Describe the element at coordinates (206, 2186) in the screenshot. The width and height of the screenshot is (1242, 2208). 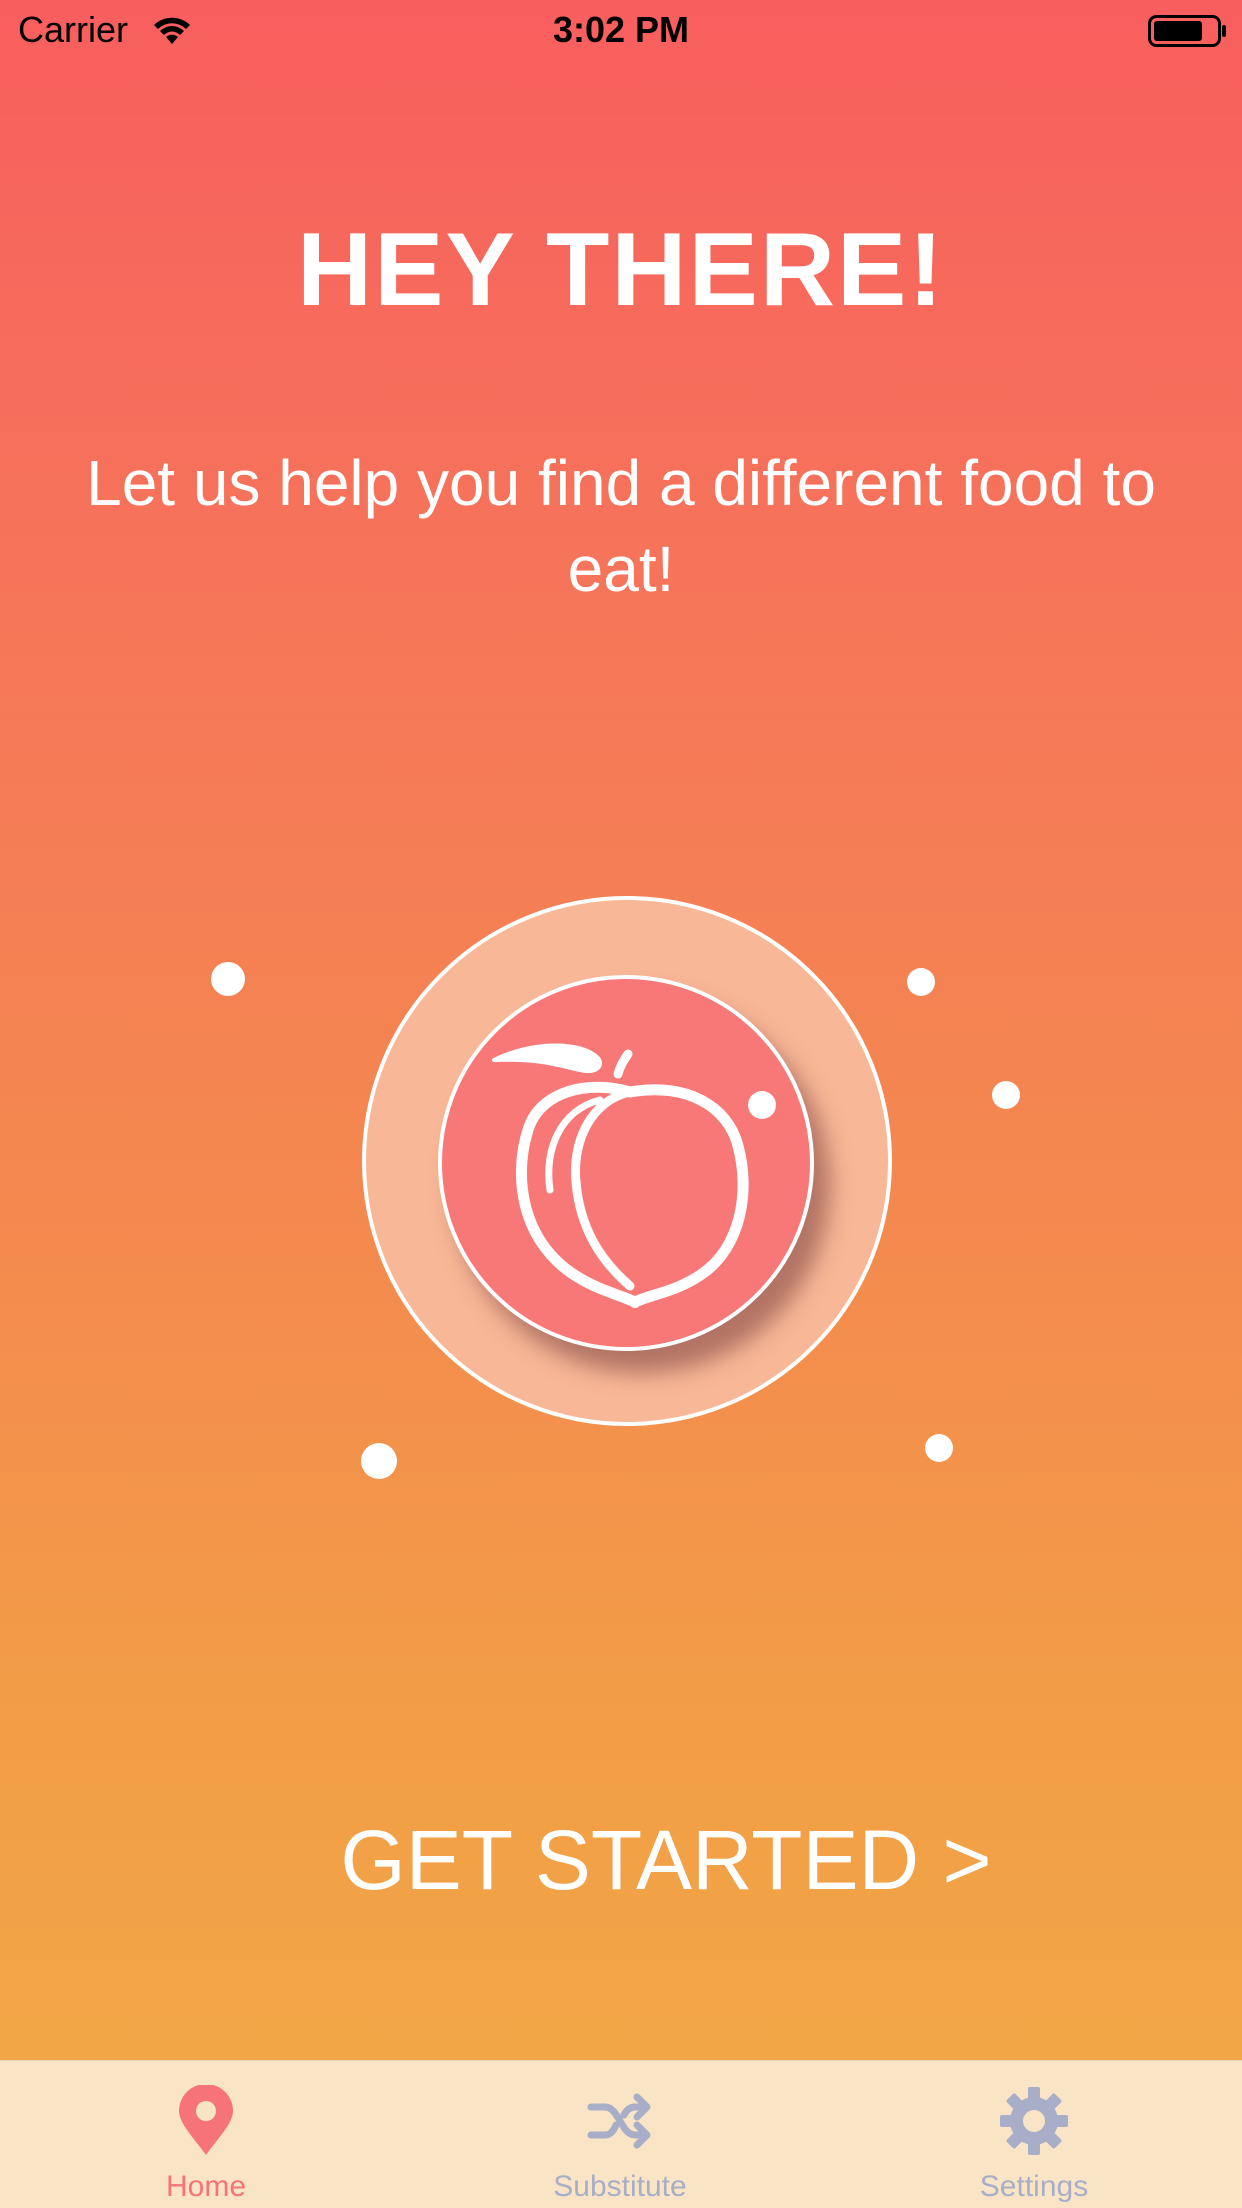
I see `tab-home-label: Home` at that location.